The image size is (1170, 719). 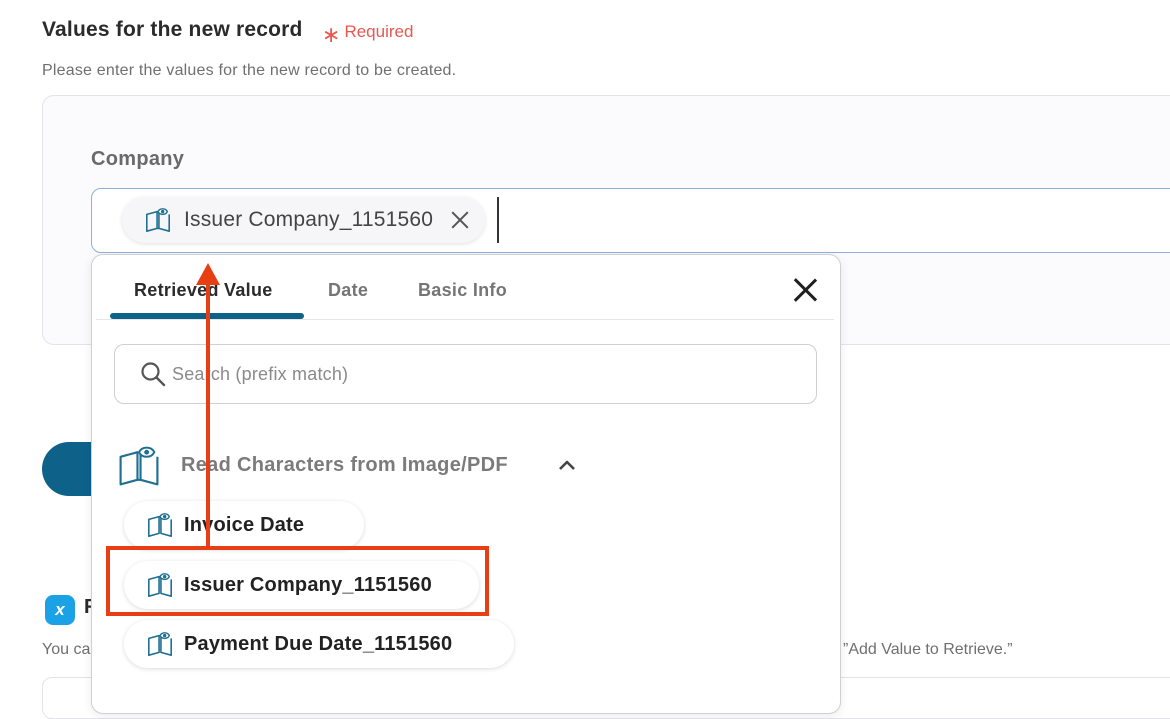 I want to click on group-title: Read Characters from Image/PDF, so click(x=344, y=465).